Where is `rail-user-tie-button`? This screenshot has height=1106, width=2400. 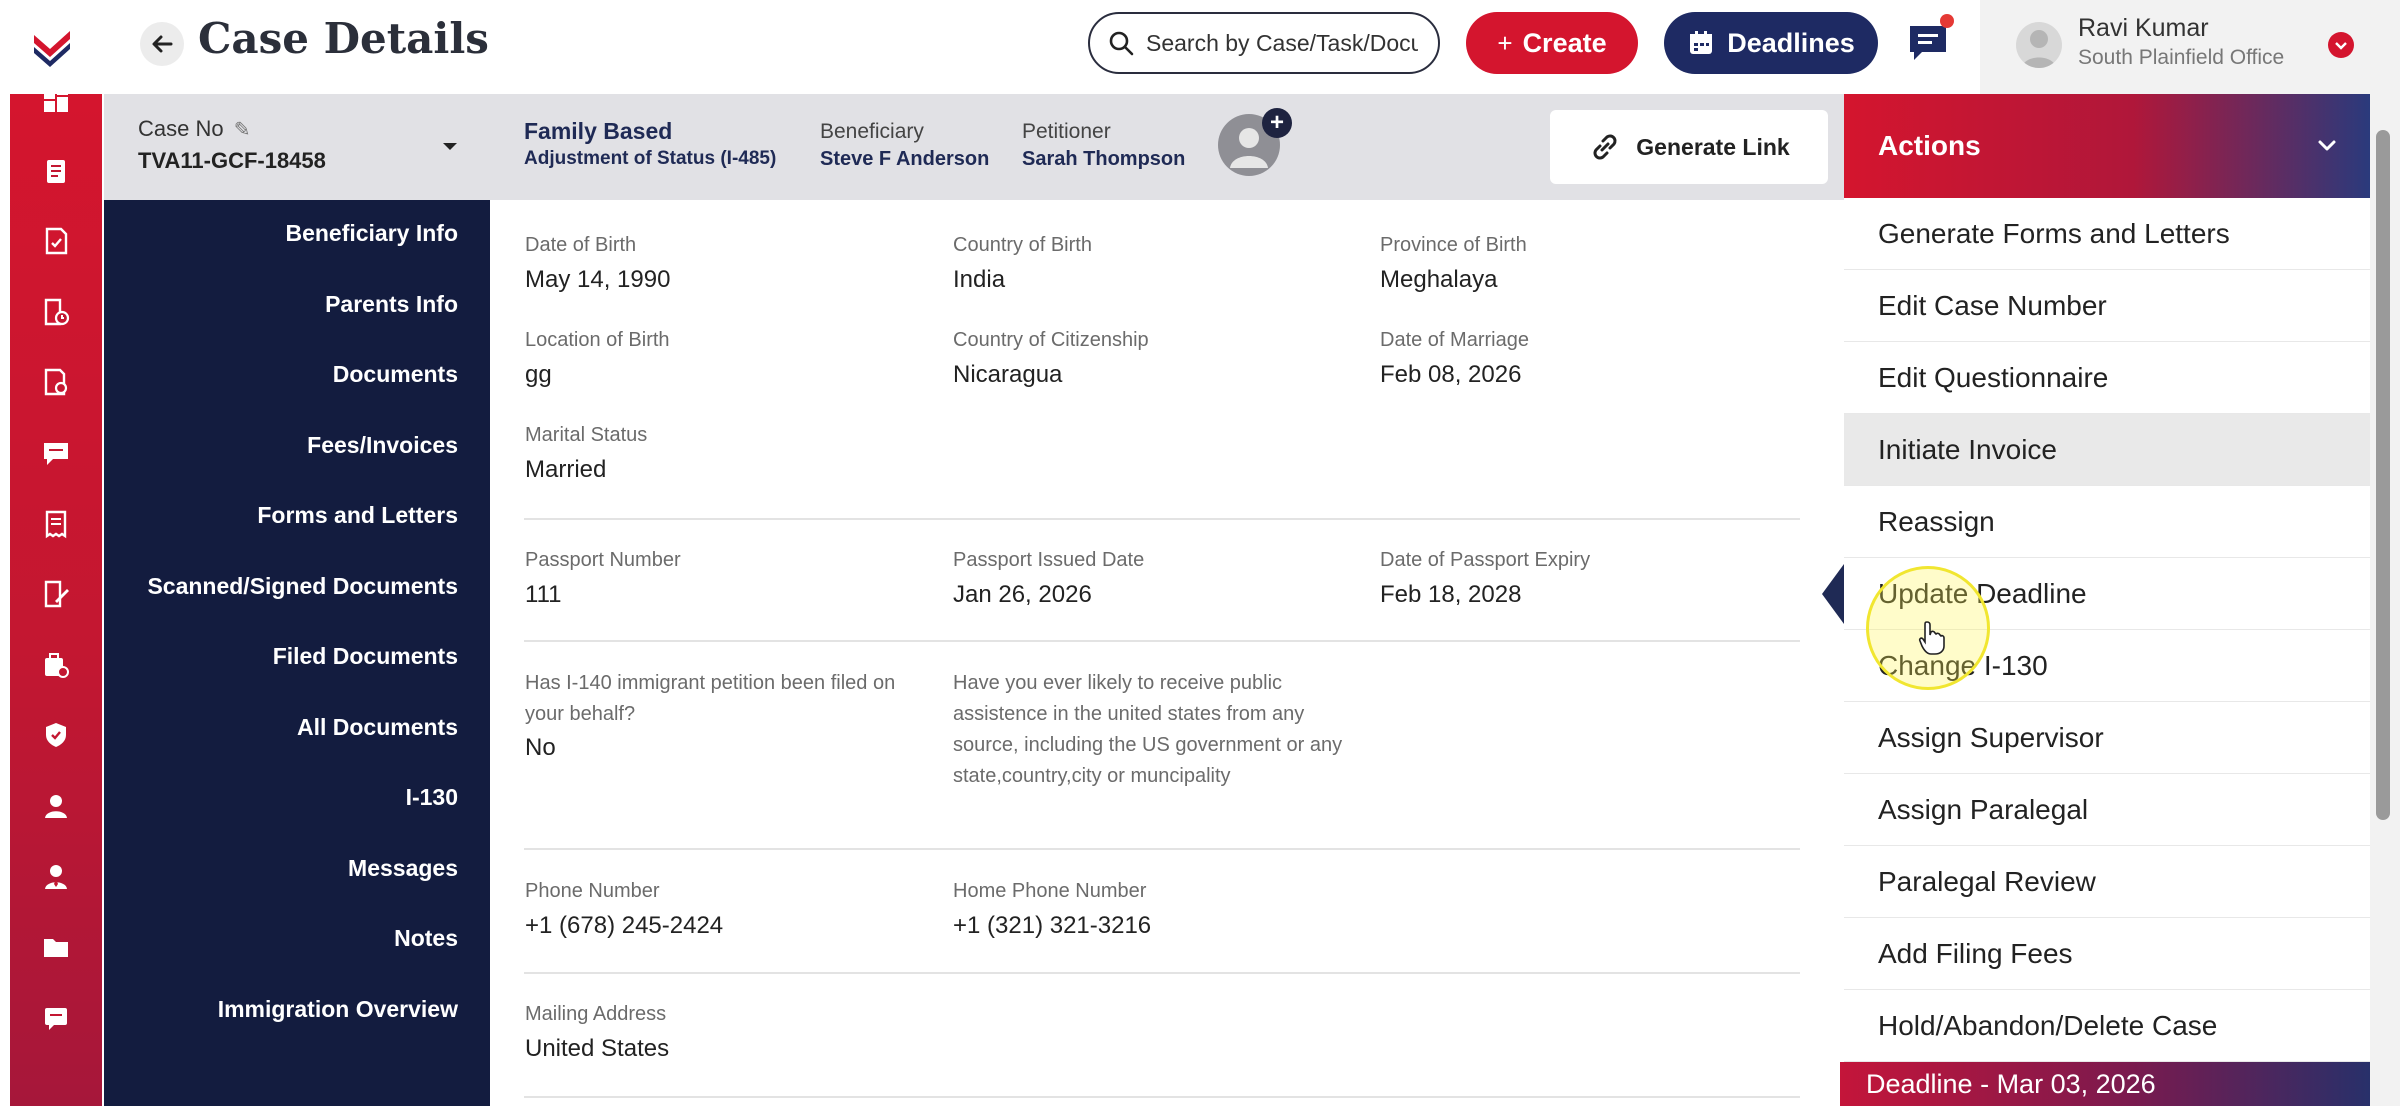
rail-user-tie-button is located at coordinates (56, 877).